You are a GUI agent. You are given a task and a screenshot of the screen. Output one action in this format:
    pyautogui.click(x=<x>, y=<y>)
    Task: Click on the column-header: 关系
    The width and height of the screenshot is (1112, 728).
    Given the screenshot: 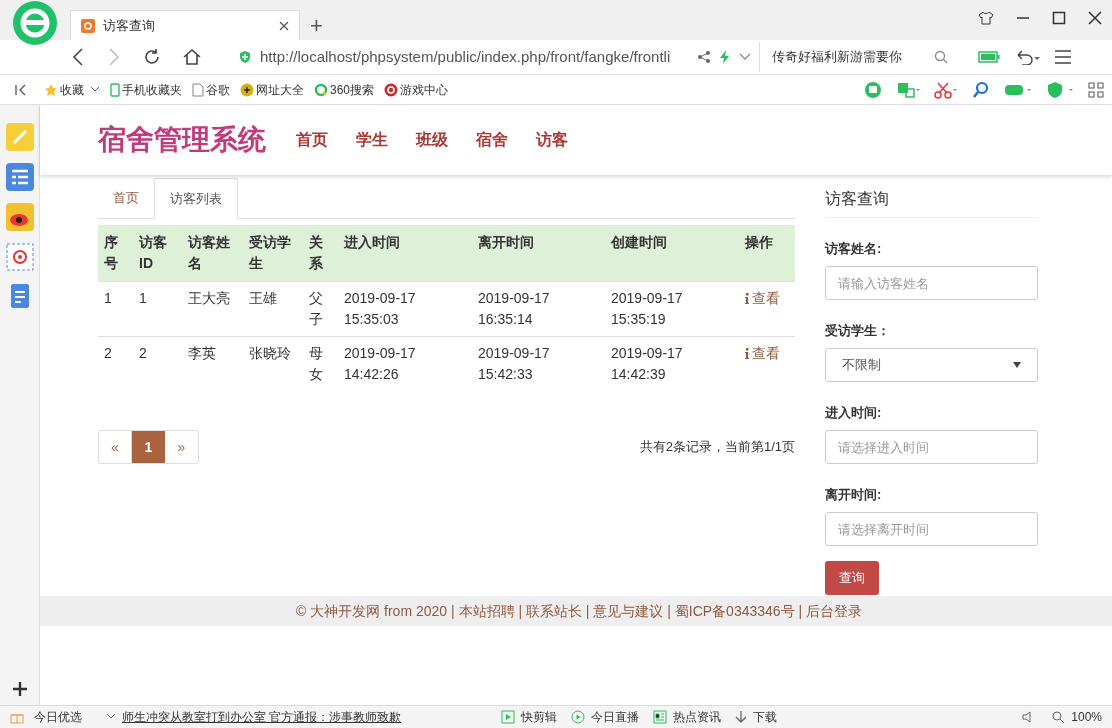 What is the action you would take?
    pyautogui.click(x=320, y=253)
    